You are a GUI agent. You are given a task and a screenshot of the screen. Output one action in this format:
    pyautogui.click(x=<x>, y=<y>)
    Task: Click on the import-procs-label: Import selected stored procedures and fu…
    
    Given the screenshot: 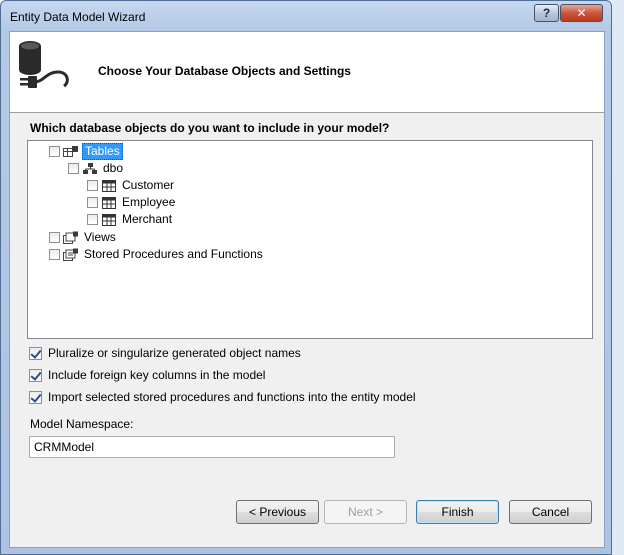 What is the action you would take?
    pyautogui.click(x=232, y=397)
    